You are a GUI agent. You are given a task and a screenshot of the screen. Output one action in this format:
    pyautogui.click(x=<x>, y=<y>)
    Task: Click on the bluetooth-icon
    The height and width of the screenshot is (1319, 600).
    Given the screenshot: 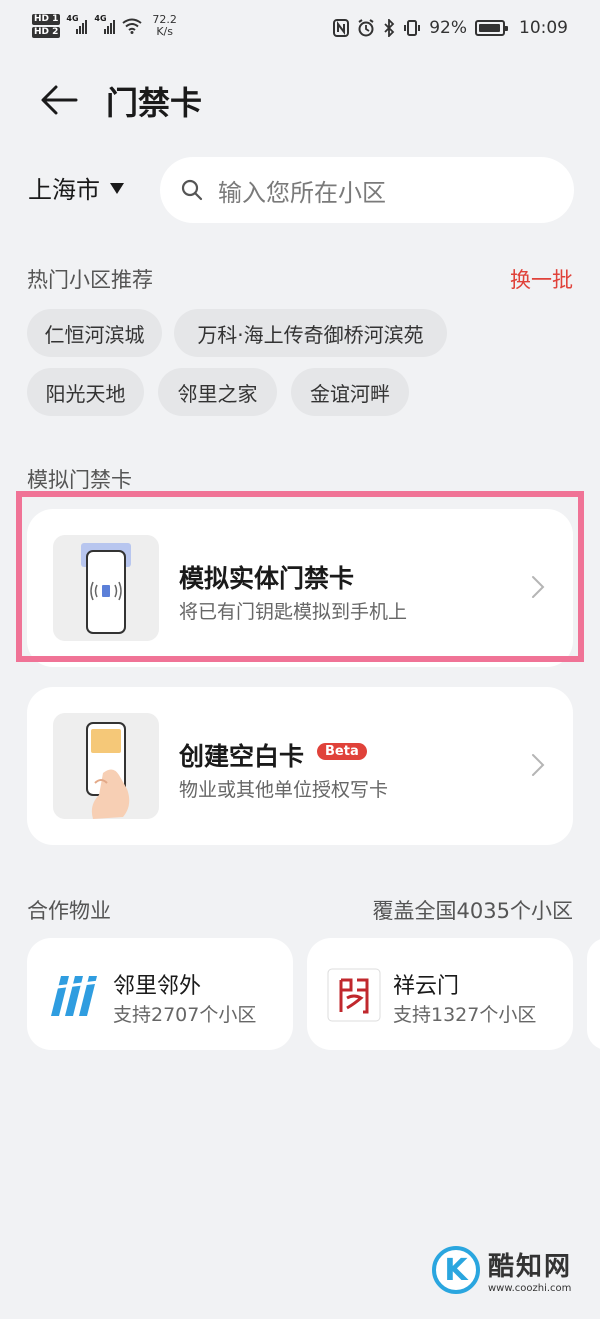 What is the action you would take?
    pyautogui.click(x=389, y=28)
    